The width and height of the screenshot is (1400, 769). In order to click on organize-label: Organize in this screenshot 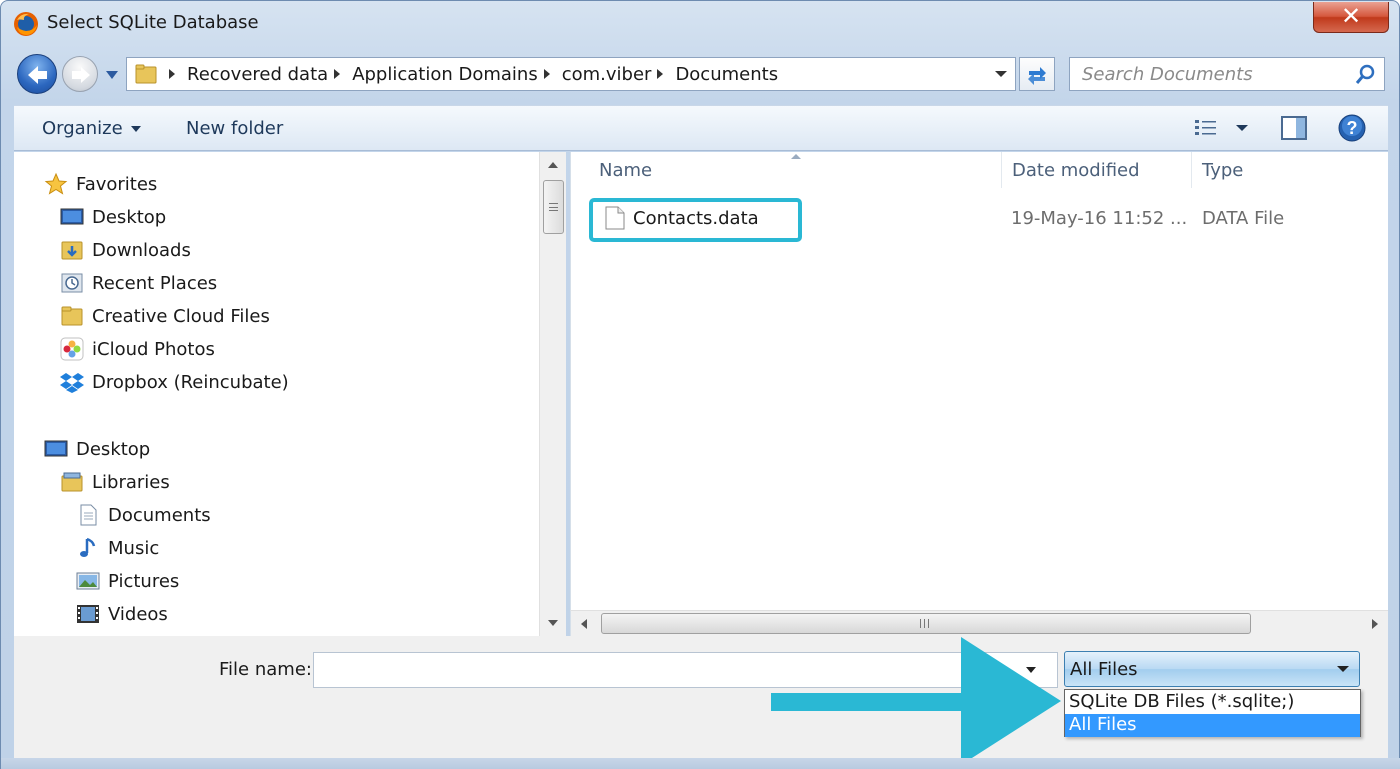, I will do `click(82, 128)`.